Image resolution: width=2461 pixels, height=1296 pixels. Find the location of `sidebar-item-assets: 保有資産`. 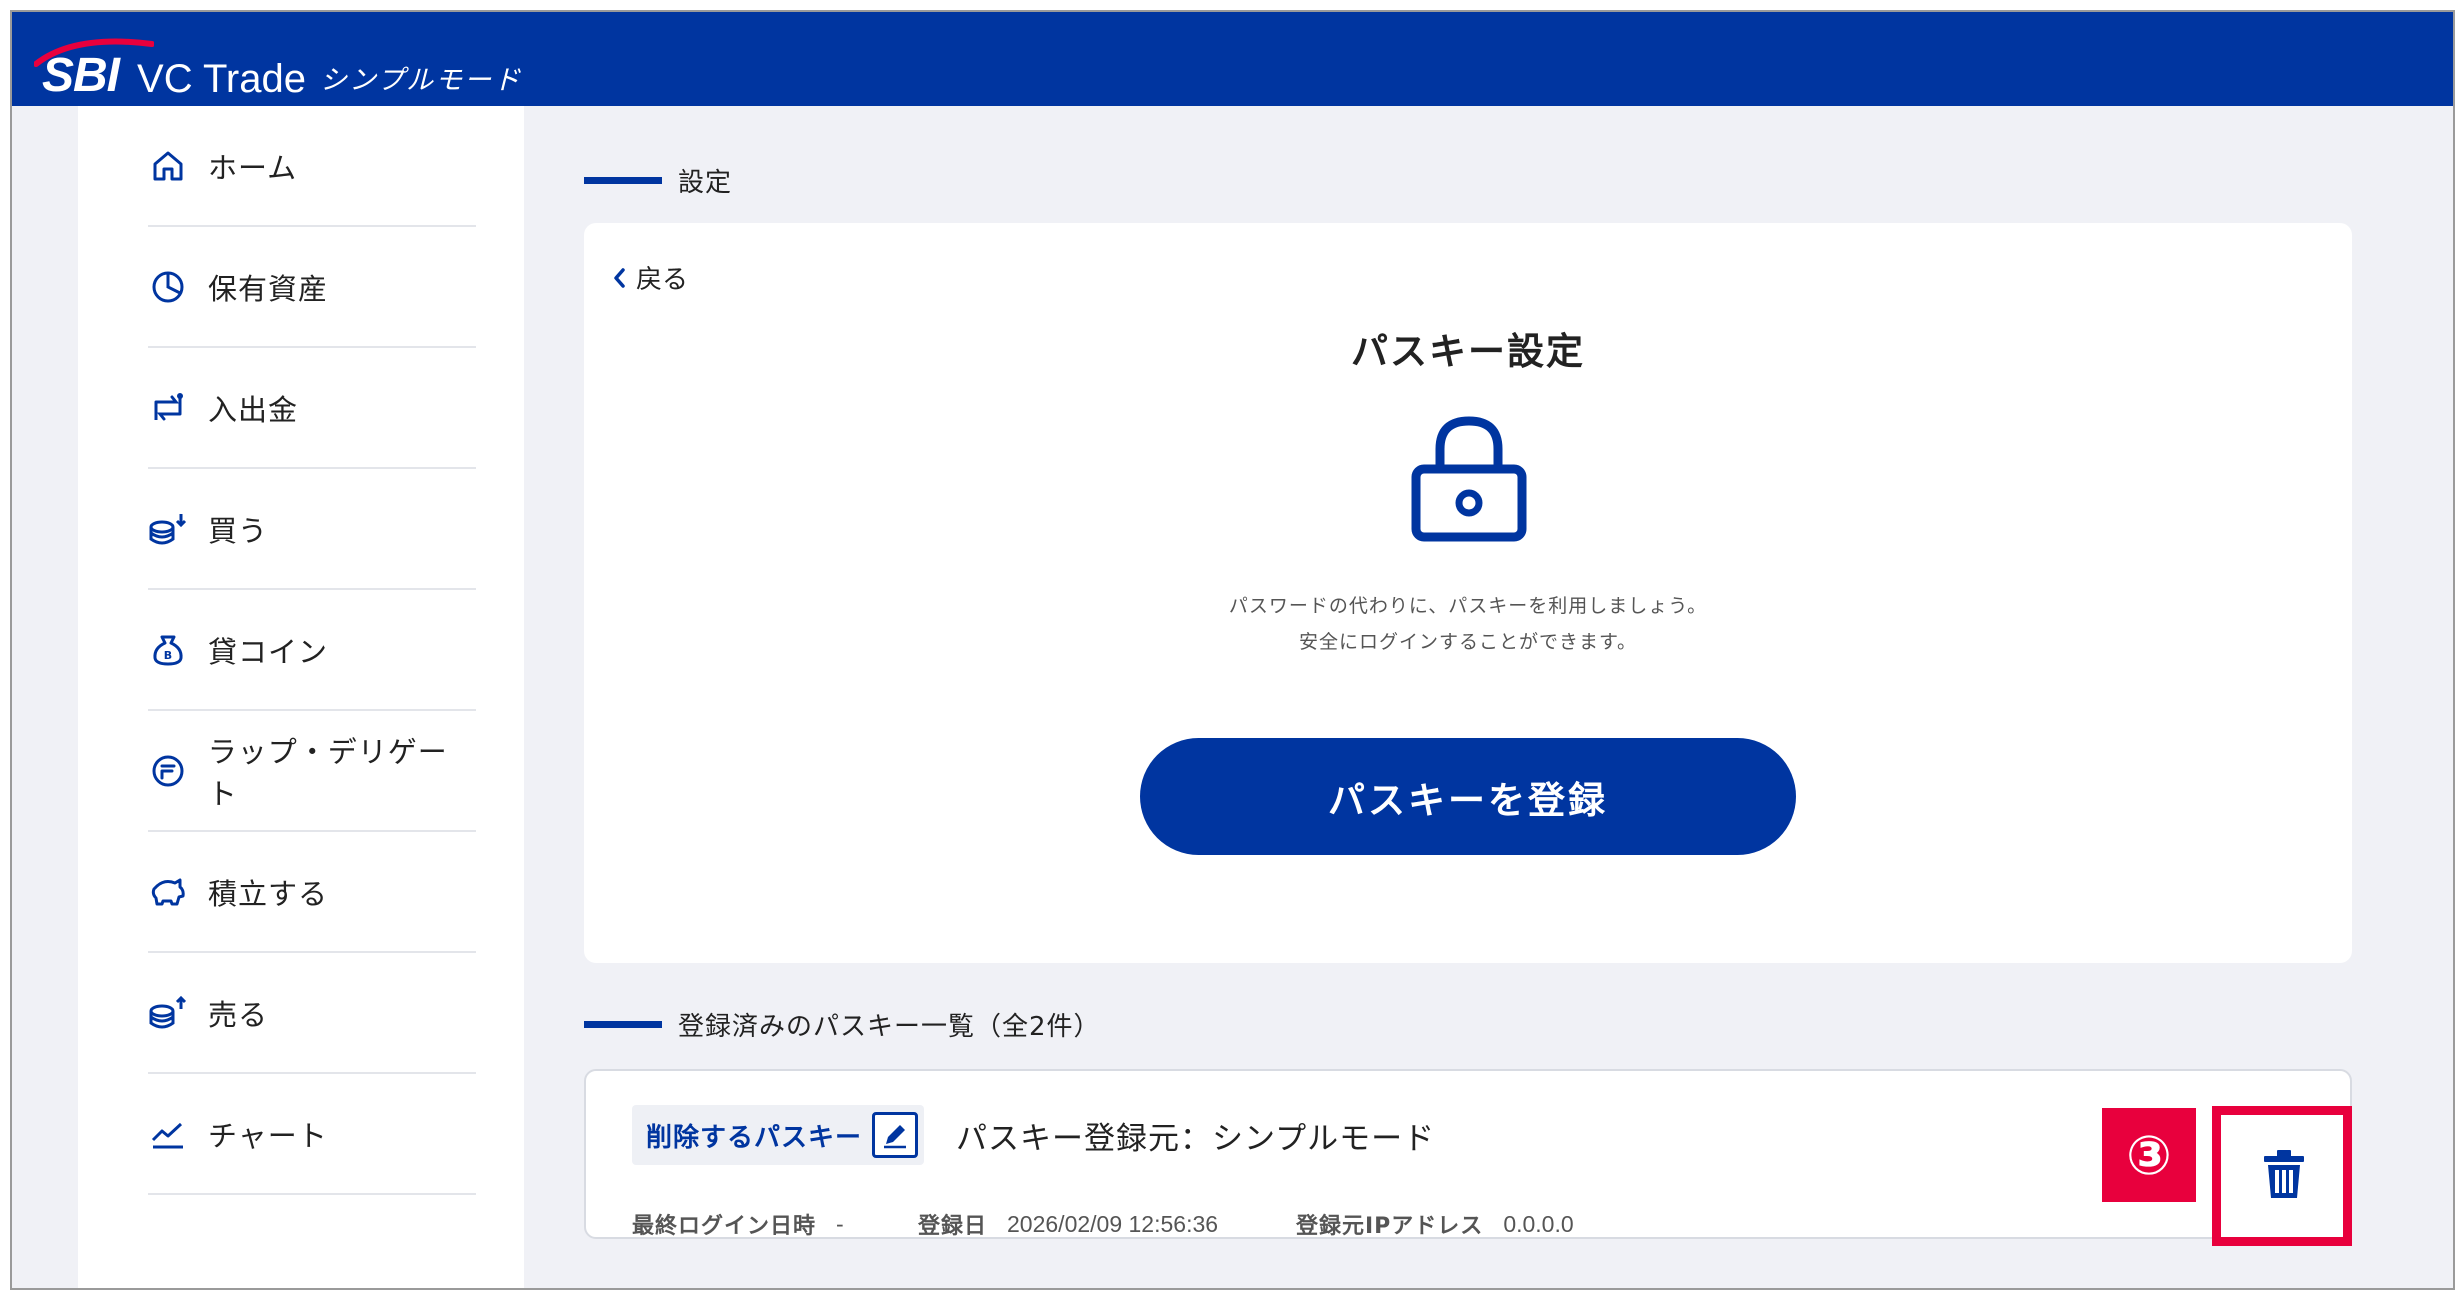

sidebar-item-assets: 保有資産 is located at coordinates (312, 287).